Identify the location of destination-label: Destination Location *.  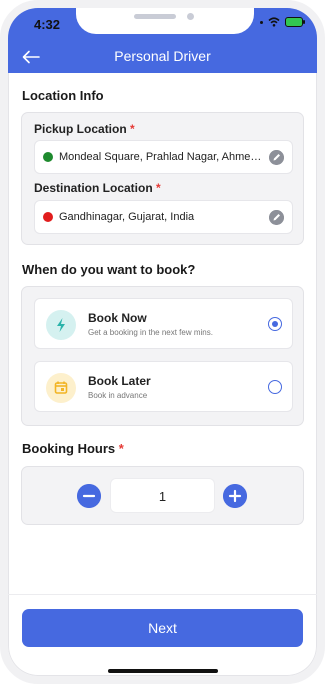
(97, 188).